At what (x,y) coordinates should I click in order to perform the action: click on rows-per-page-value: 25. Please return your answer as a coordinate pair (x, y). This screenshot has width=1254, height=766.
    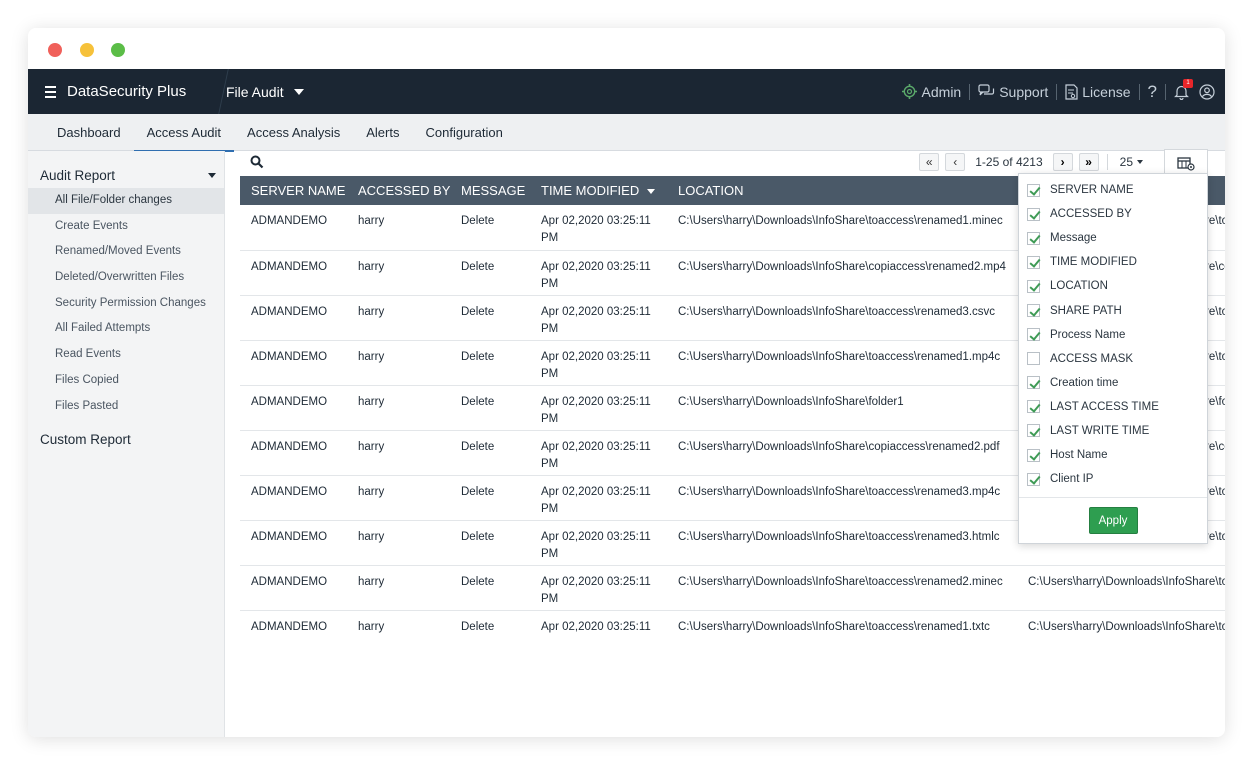
    Looking at the image, I should click on (1126, 162).